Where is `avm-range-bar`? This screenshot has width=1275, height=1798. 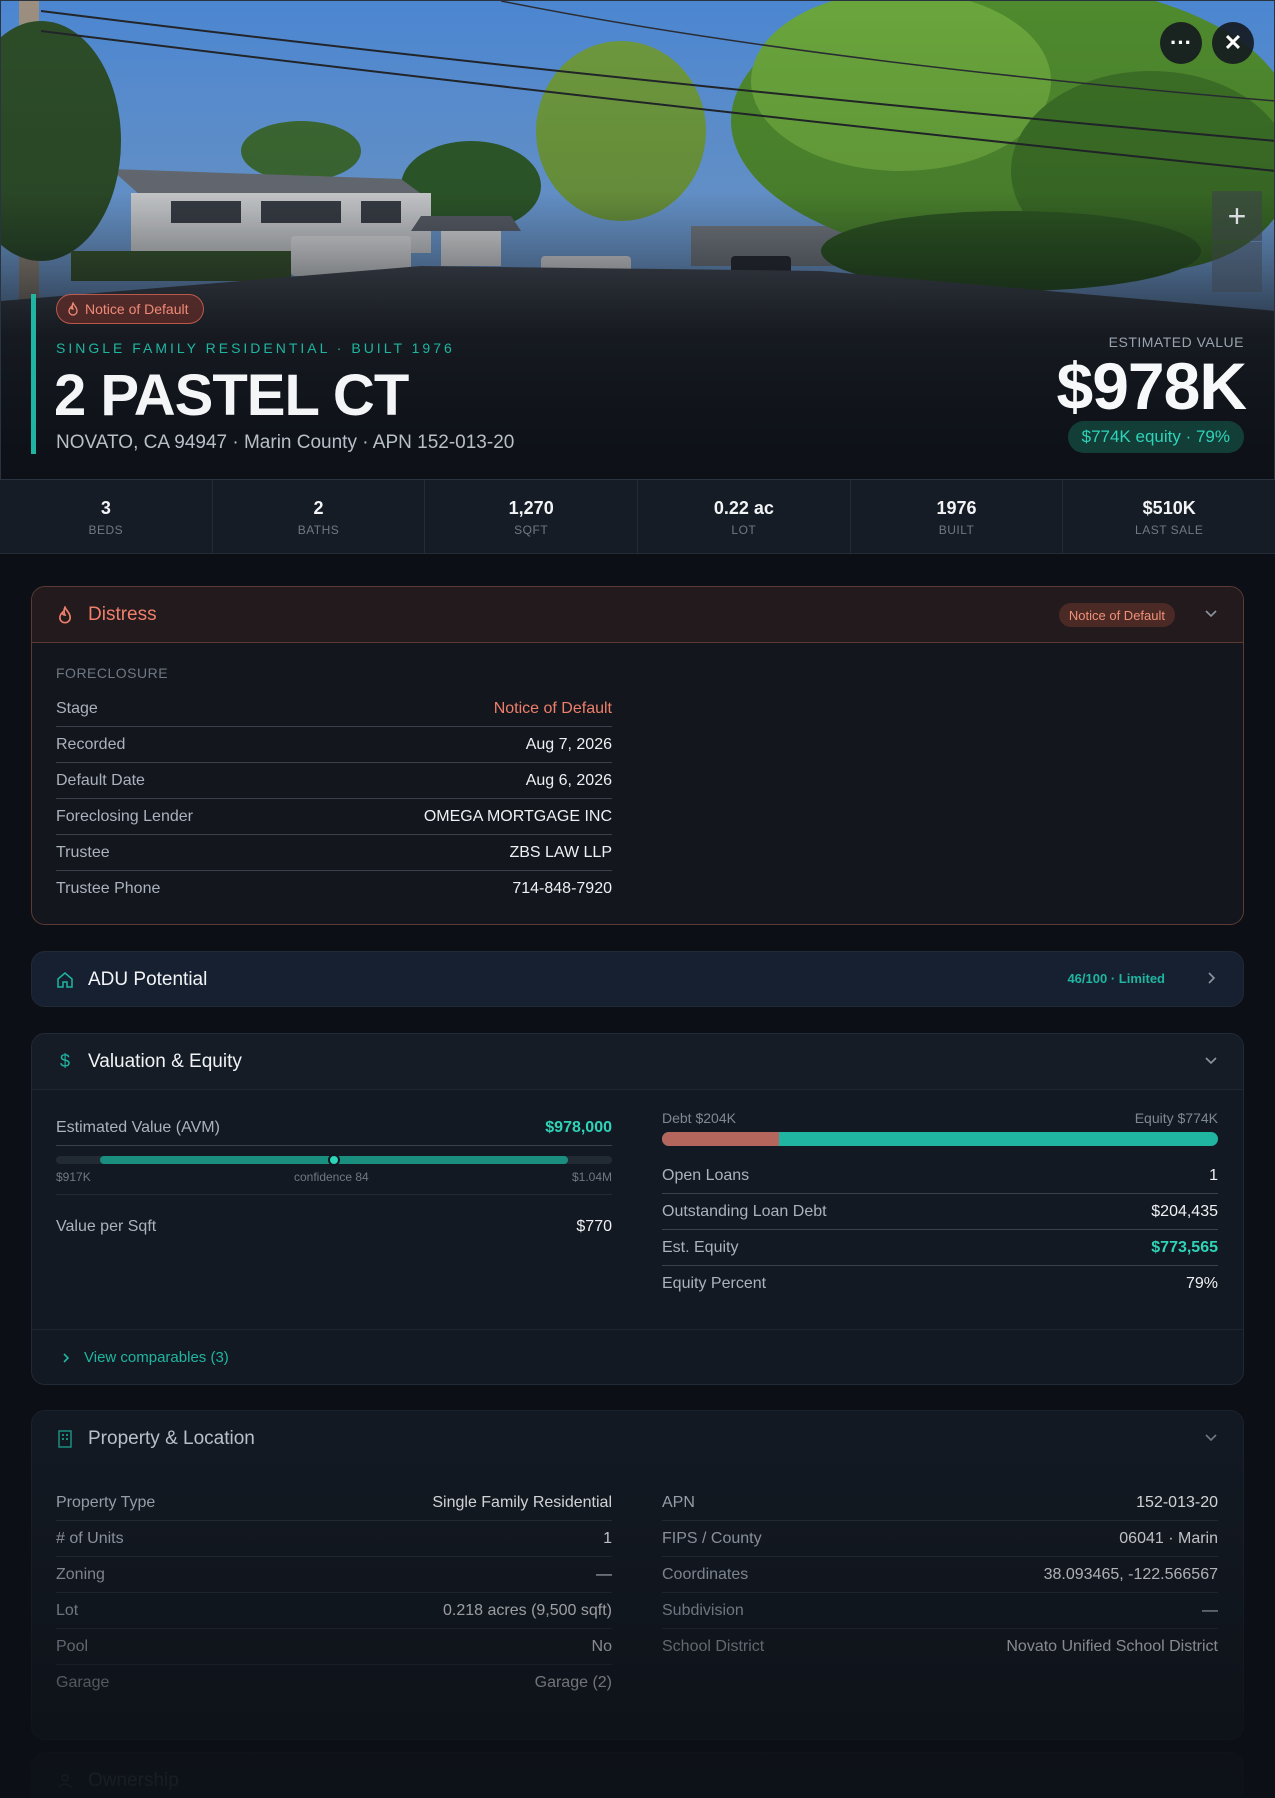 avm-range-bar is located at coordinates (334, 1160).